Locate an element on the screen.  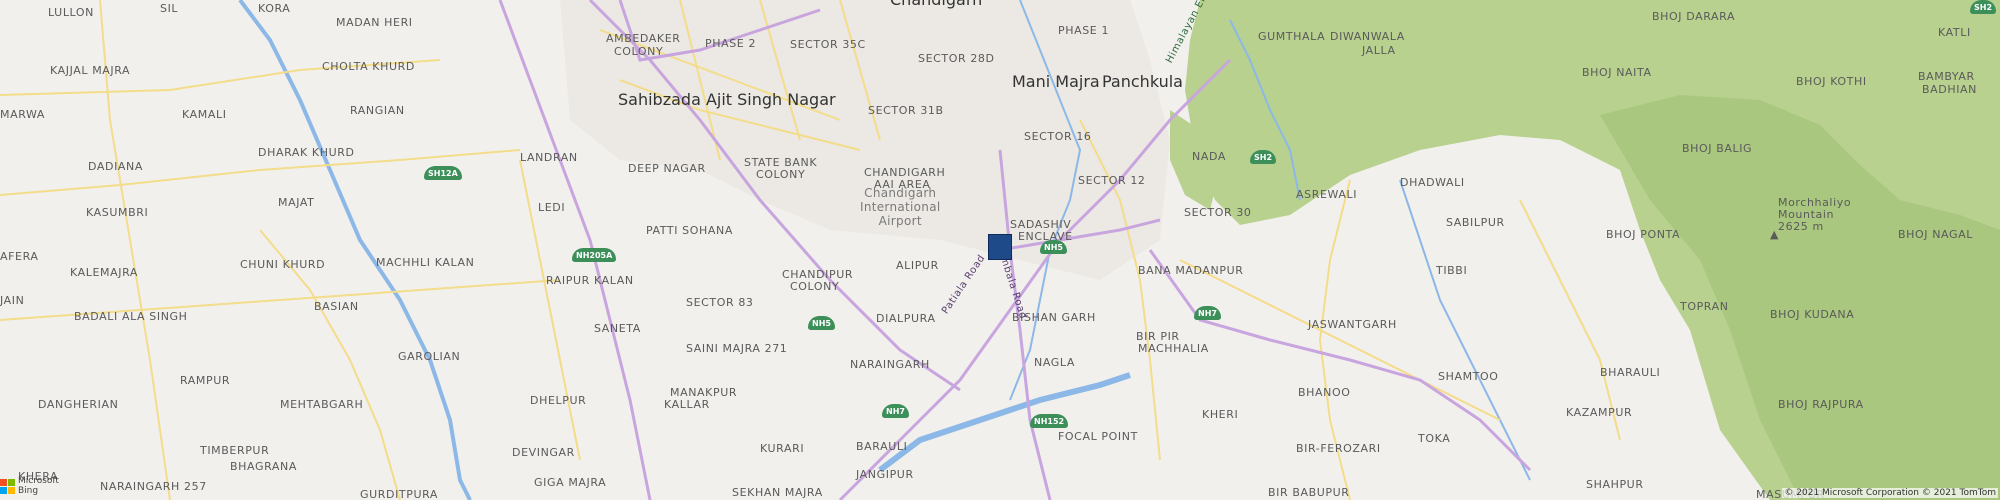
place-label: SABILPUR is located at coordinates (1475, 222).